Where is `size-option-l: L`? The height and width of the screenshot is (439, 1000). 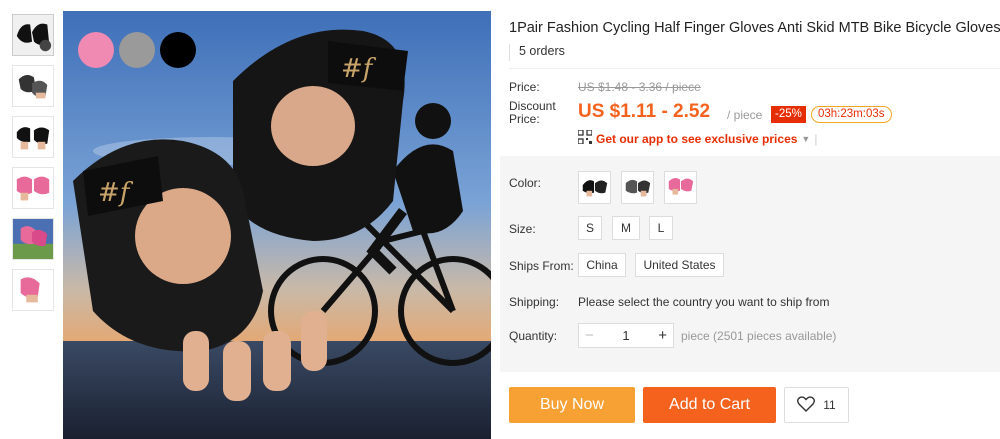
size-option-l: L is located at coordinates (661, 228).